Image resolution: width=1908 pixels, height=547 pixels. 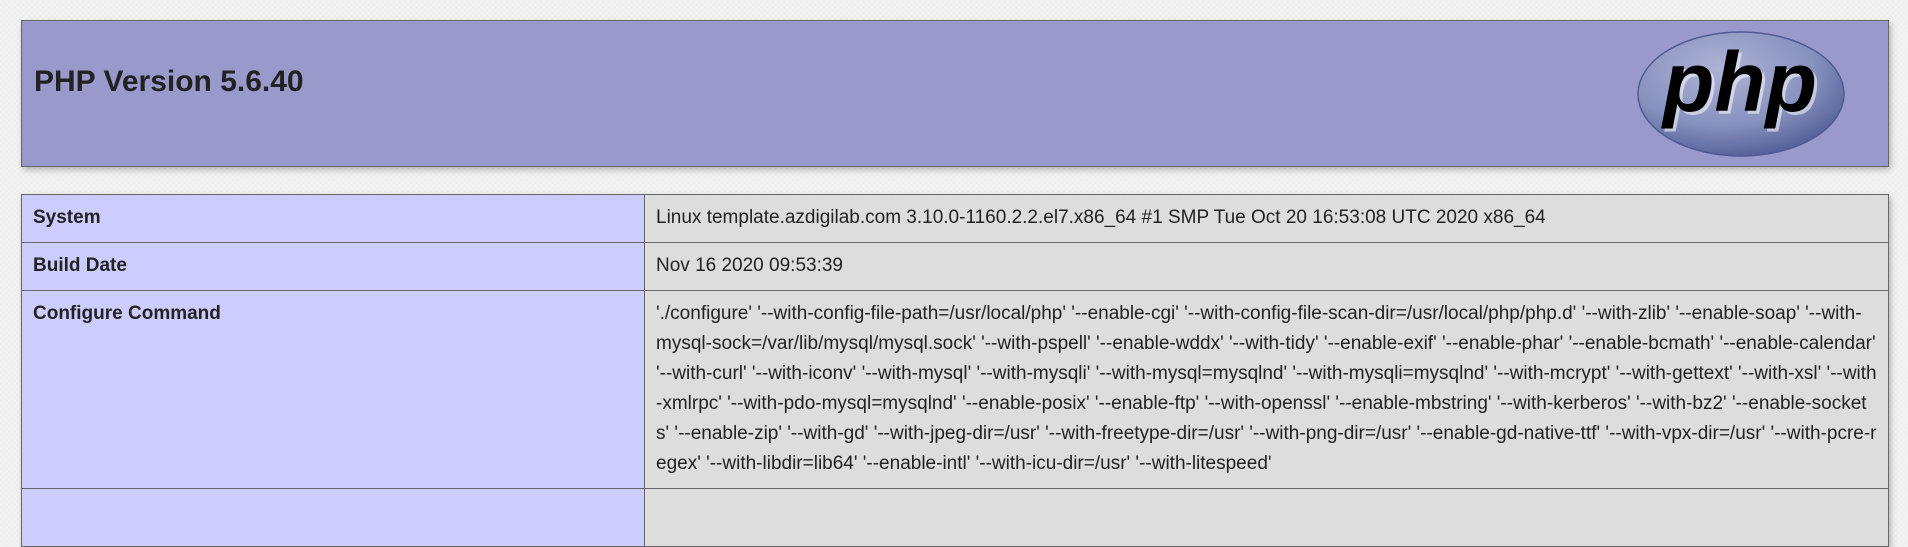 I want to click on php-logo-link: php php, so click(x=1741, y=94).